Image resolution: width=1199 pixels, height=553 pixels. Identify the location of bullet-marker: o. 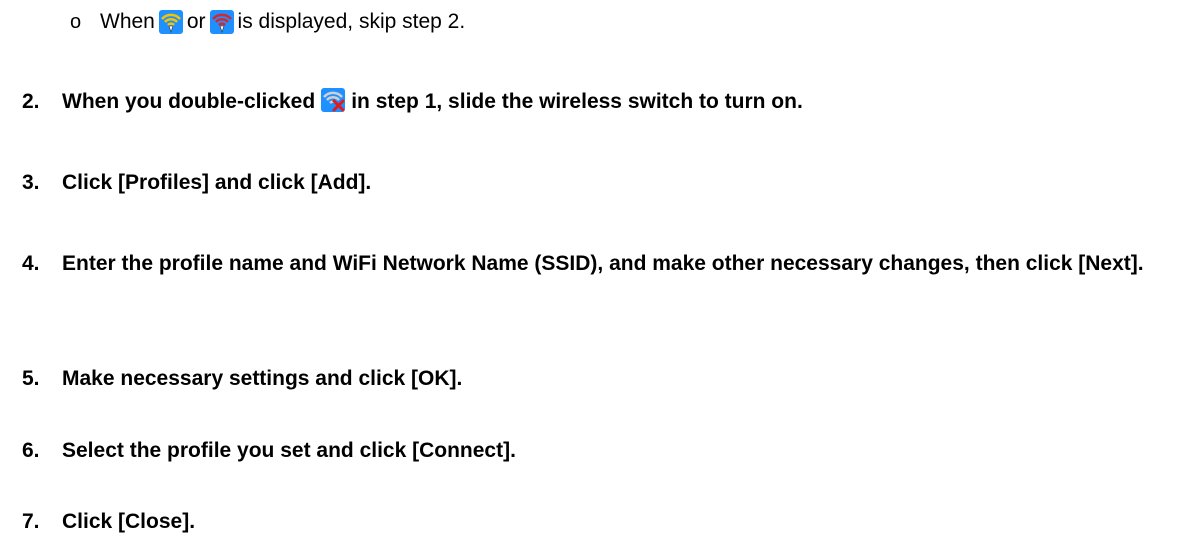
(76, 22).